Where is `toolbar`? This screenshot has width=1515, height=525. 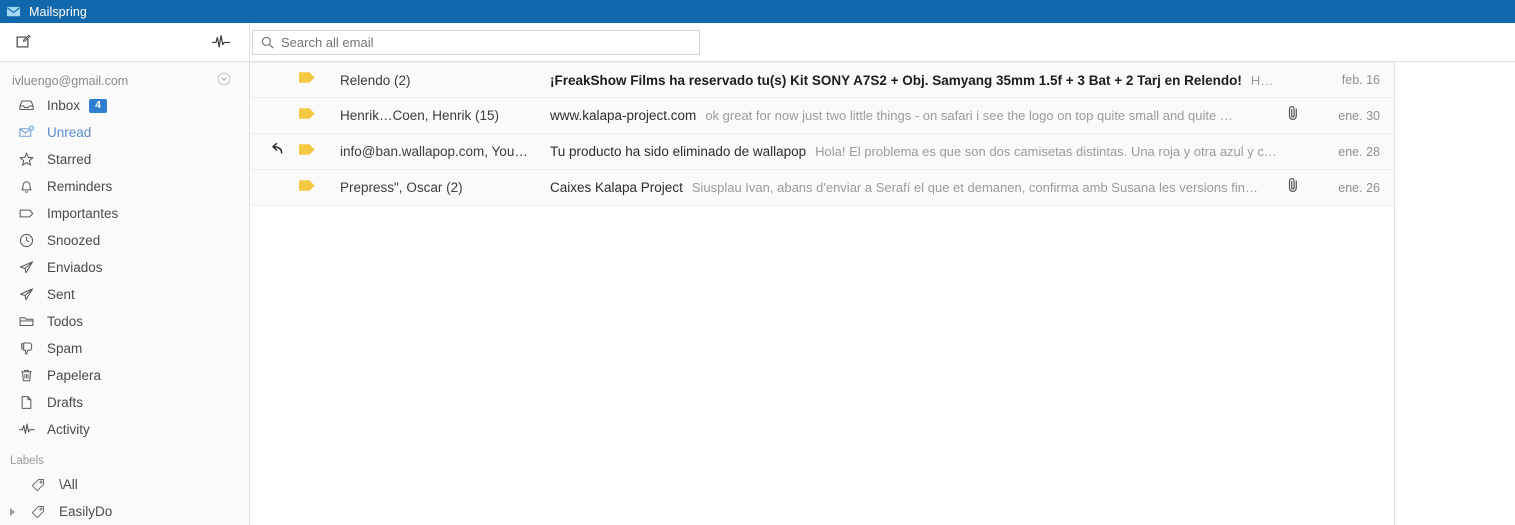
toolbar is located at coordinates (757, 42).